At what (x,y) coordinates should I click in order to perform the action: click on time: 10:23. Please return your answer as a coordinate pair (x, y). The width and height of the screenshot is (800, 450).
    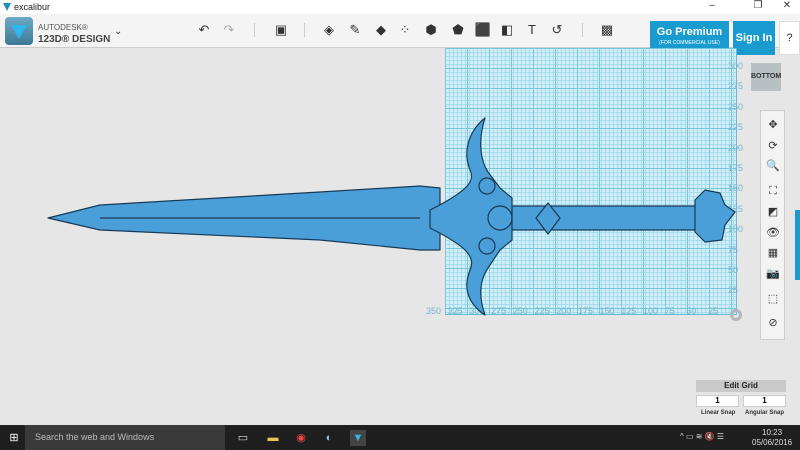
    Looking at the image, I should click on (772, 432).